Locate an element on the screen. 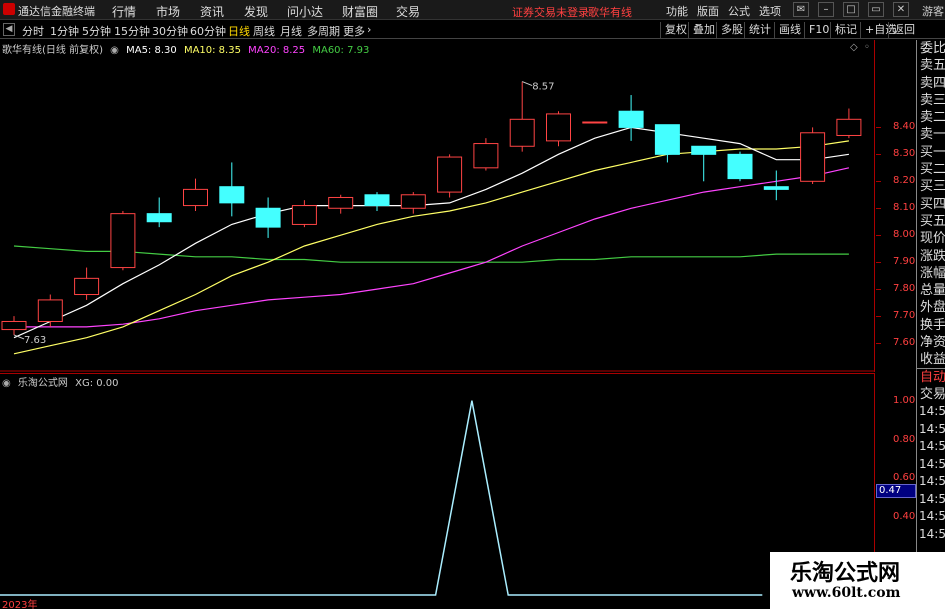 The width and height of the screenshot is (945, 609). price-tick-label: 8.30 is located at coordinates (904, 154).